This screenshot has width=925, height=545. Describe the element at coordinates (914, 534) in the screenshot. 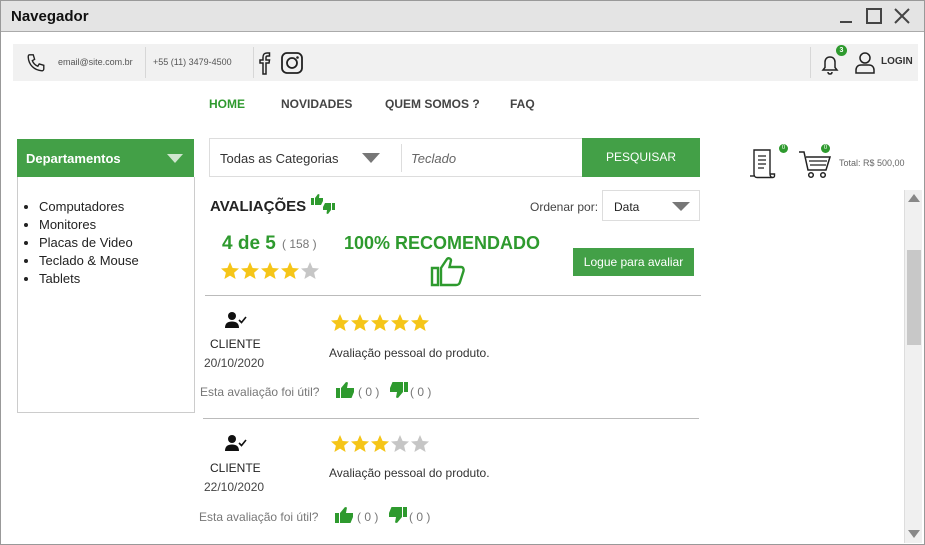

I see `scroll-down-icon` at that location.